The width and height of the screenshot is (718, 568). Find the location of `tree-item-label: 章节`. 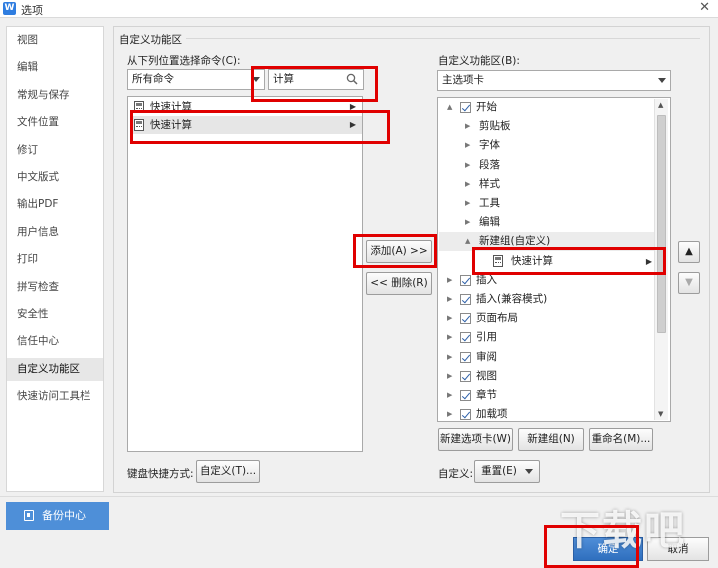

tree-item-label: 章节 is located at coordinates (486, 395).